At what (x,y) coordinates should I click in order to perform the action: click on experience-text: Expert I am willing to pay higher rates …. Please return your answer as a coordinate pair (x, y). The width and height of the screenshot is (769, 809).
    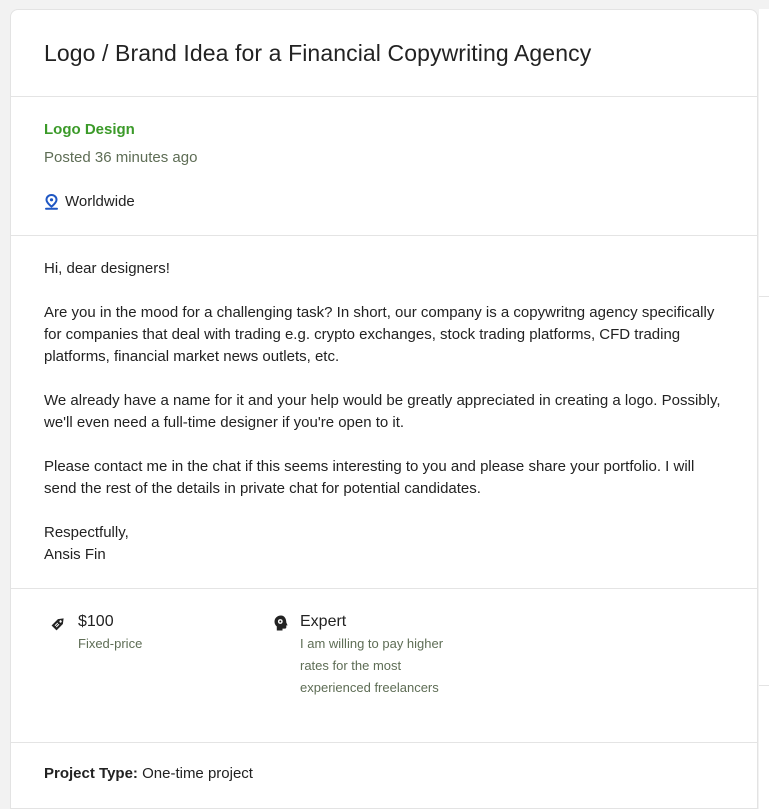
    Looking at the image, I should click on (385, 655).